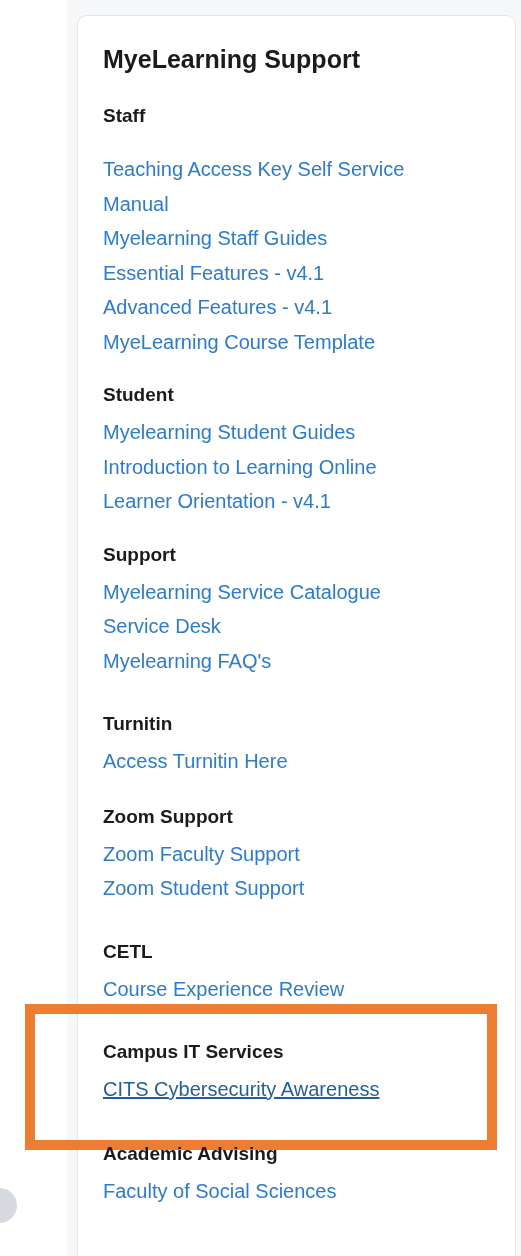 The width and height of the screenshot is (521, 1256). Describe the element at coordinates (229, 432) in the screenshot. I see `link: Myelearning Student Guides` at that location.